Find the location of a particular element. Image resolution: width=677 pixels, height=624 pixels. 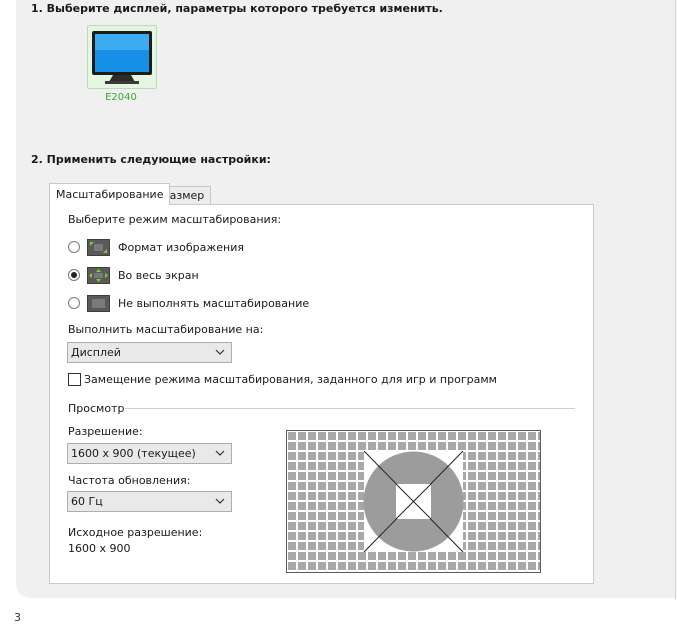

test-pattern-image is located at coordinates (413, 501).